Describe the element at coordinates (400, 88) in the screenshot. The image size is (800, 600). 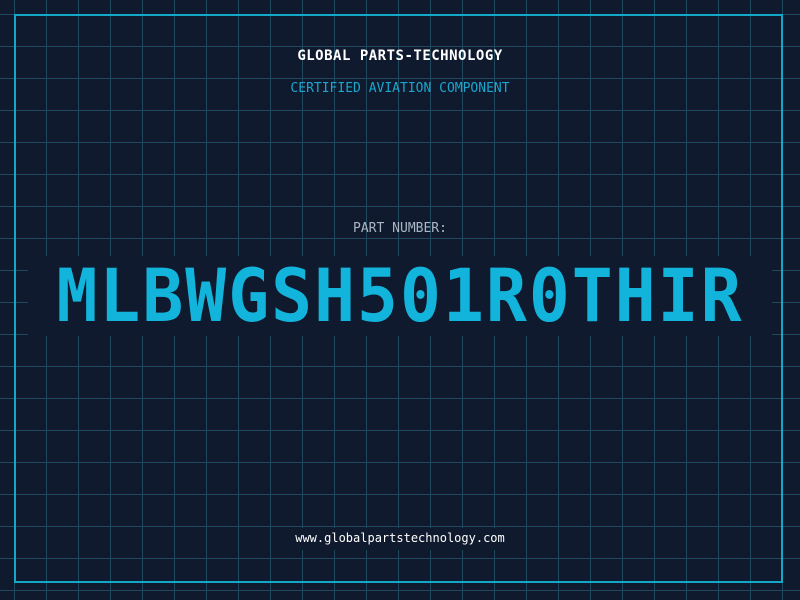
I see `certification-subtitle: CERTIFIED AVIATION COMPONENT` at that location.